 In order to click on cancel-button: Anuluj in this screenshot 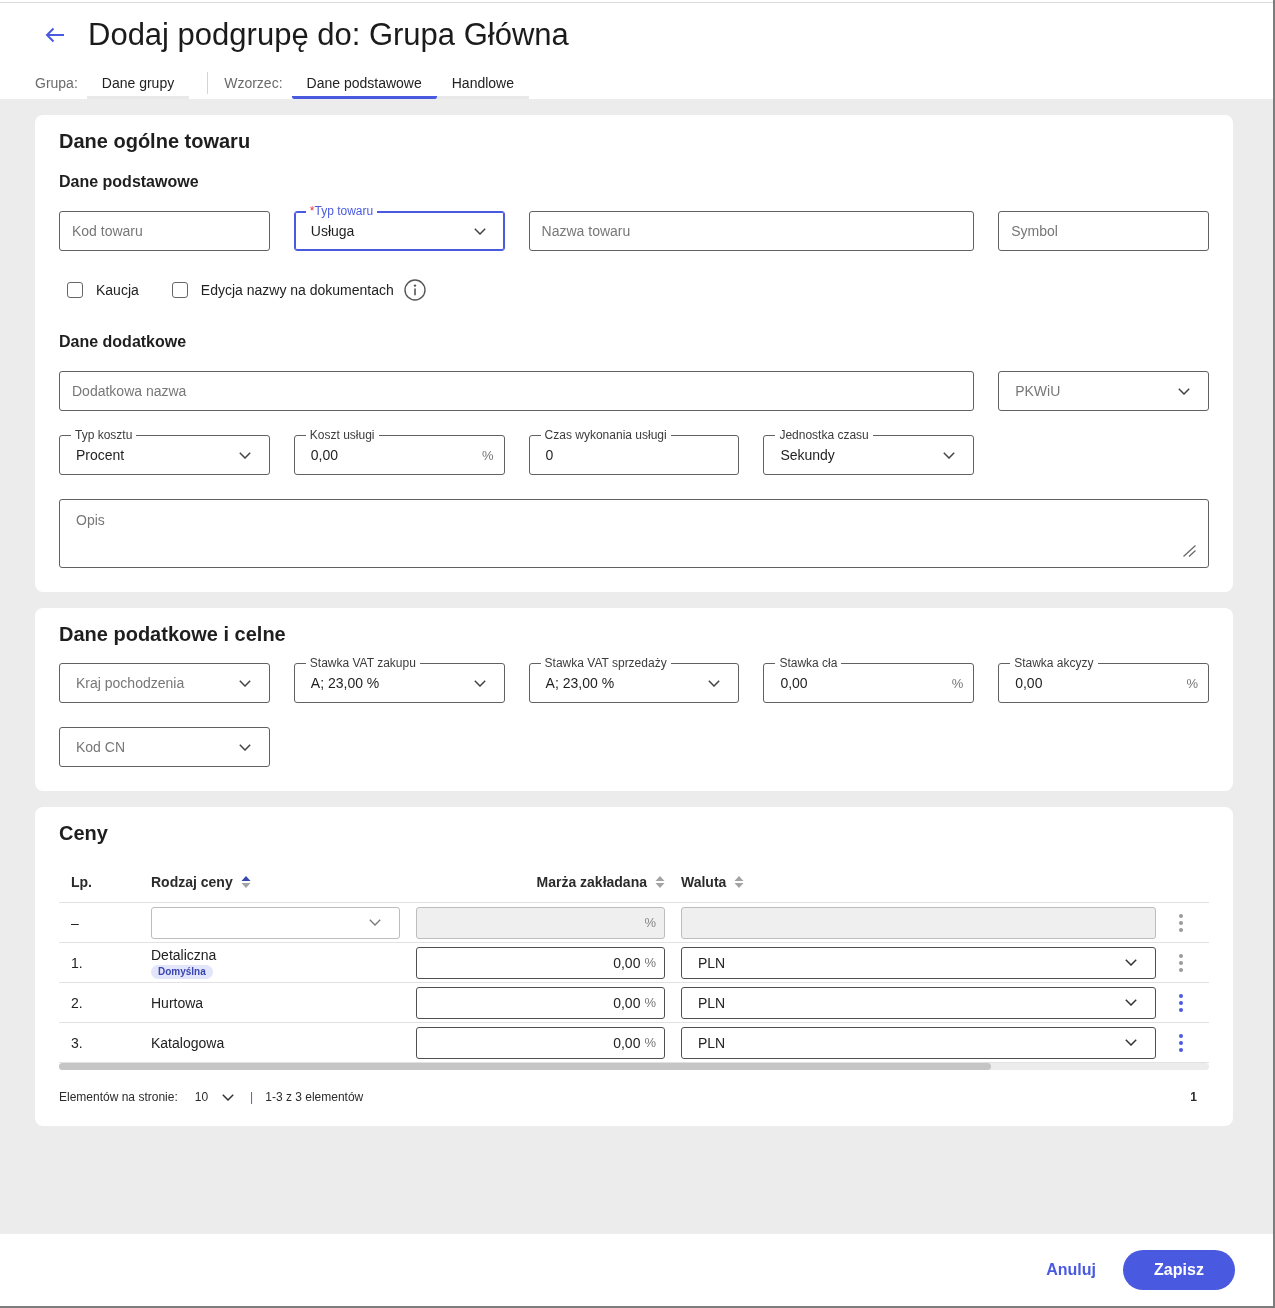, I will do `click(1071, 1270)`.